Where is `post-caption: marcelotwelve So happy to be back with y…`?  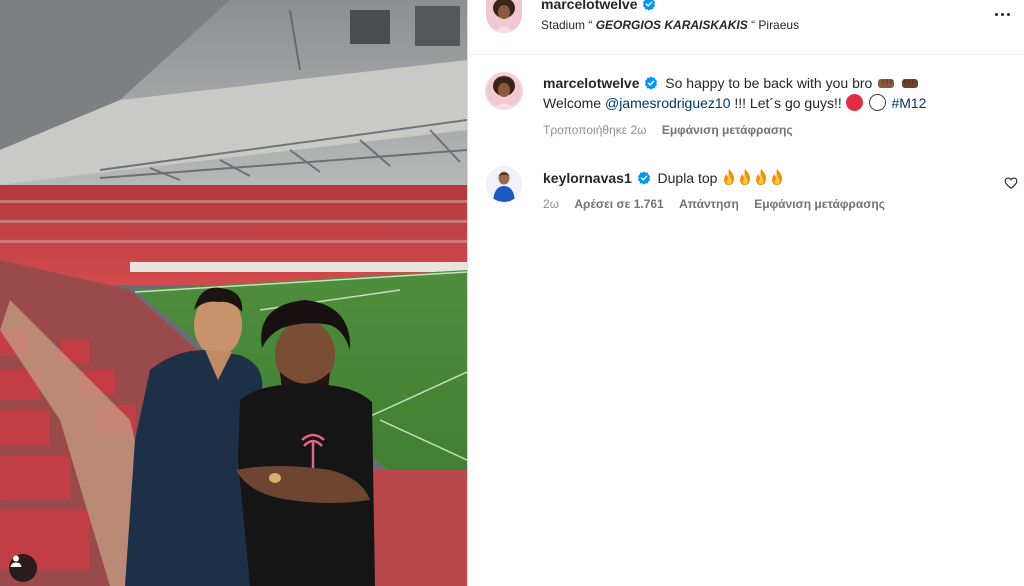
post-caption: marcelotwelve So happy to be back with y… is located at coordinates (746, 100).